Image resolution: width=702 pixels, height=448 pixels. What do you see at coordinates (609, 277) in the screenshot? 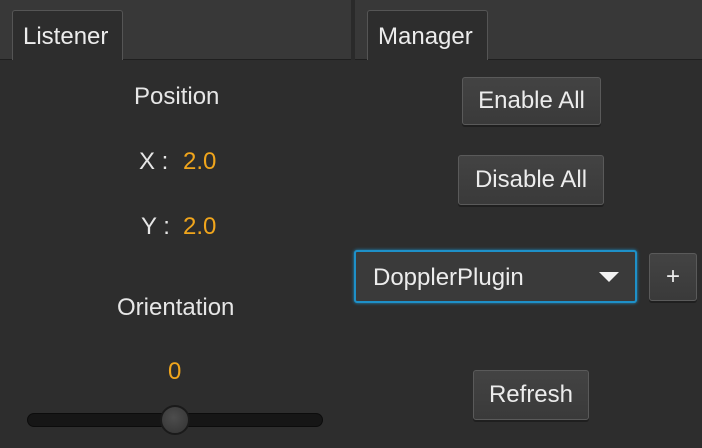
I see `chevron-down-icon` at bounding box center [609, 277].